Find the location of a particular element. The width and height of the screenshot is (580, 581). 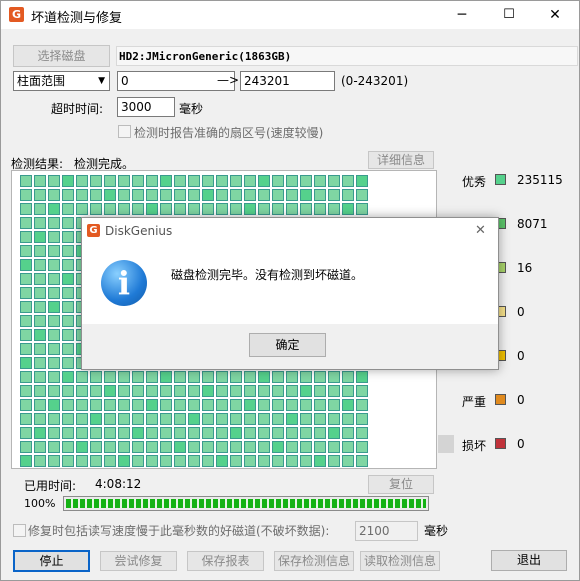

minimize-icon: ─ is located at coordinates (462, 15).